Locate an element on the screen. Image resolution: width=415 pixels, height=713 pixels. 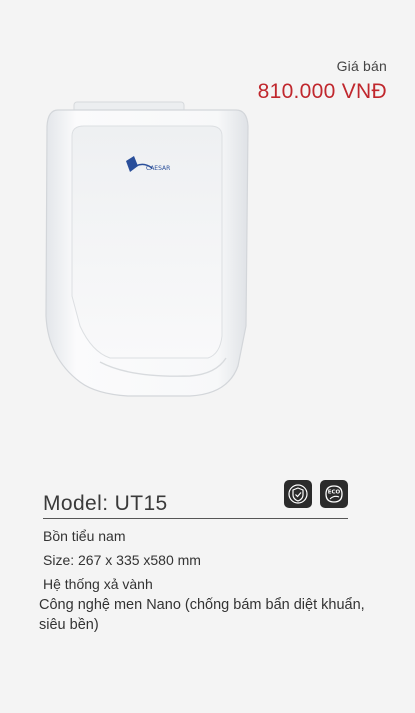
model-title: Model: UT15 is located at coordinates (105, 503).